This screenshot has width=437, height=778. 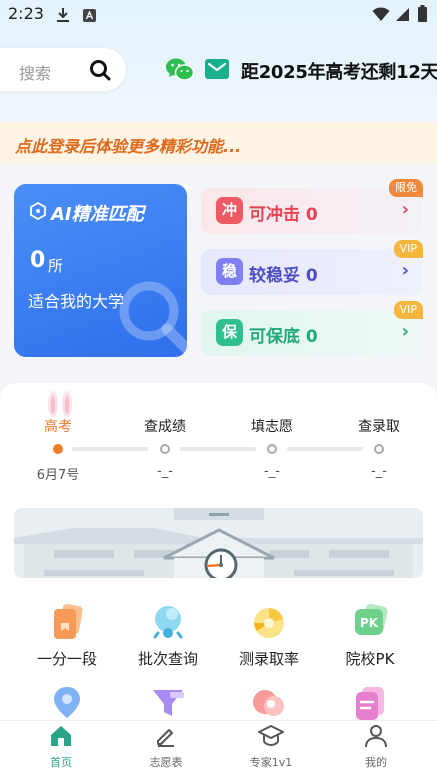 I want to click on signal-icon, so click(x=403, y=16).